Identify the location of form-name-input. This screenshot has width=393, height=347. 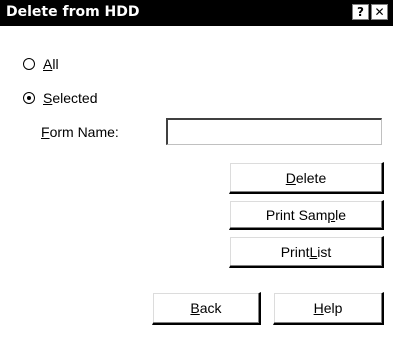
(274, 131).